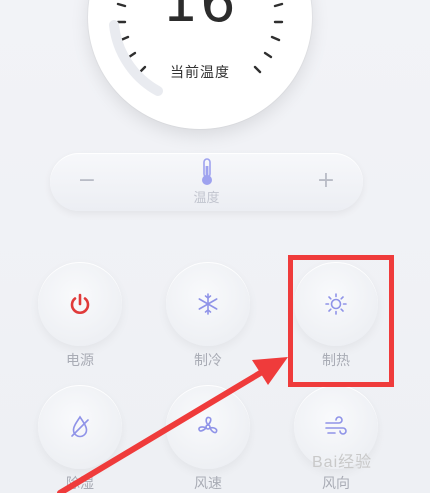 Image resolution: width=430 pixels, height=493 pixels. I want to click on watermark-logo: Bai经验, so click(342, 462).